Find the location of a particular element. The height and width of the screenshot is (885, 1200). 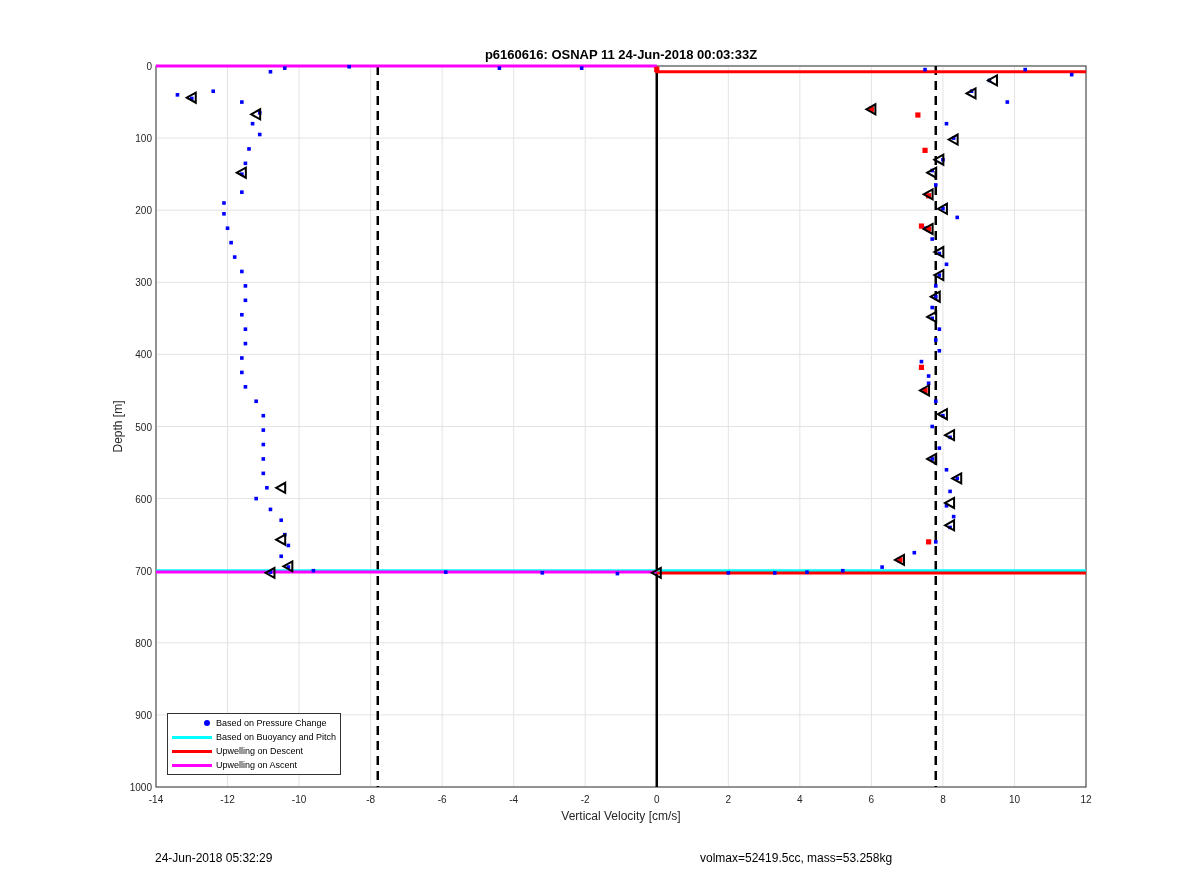

y-axis-label: Depth [m] is located at coordinates (118, 426).